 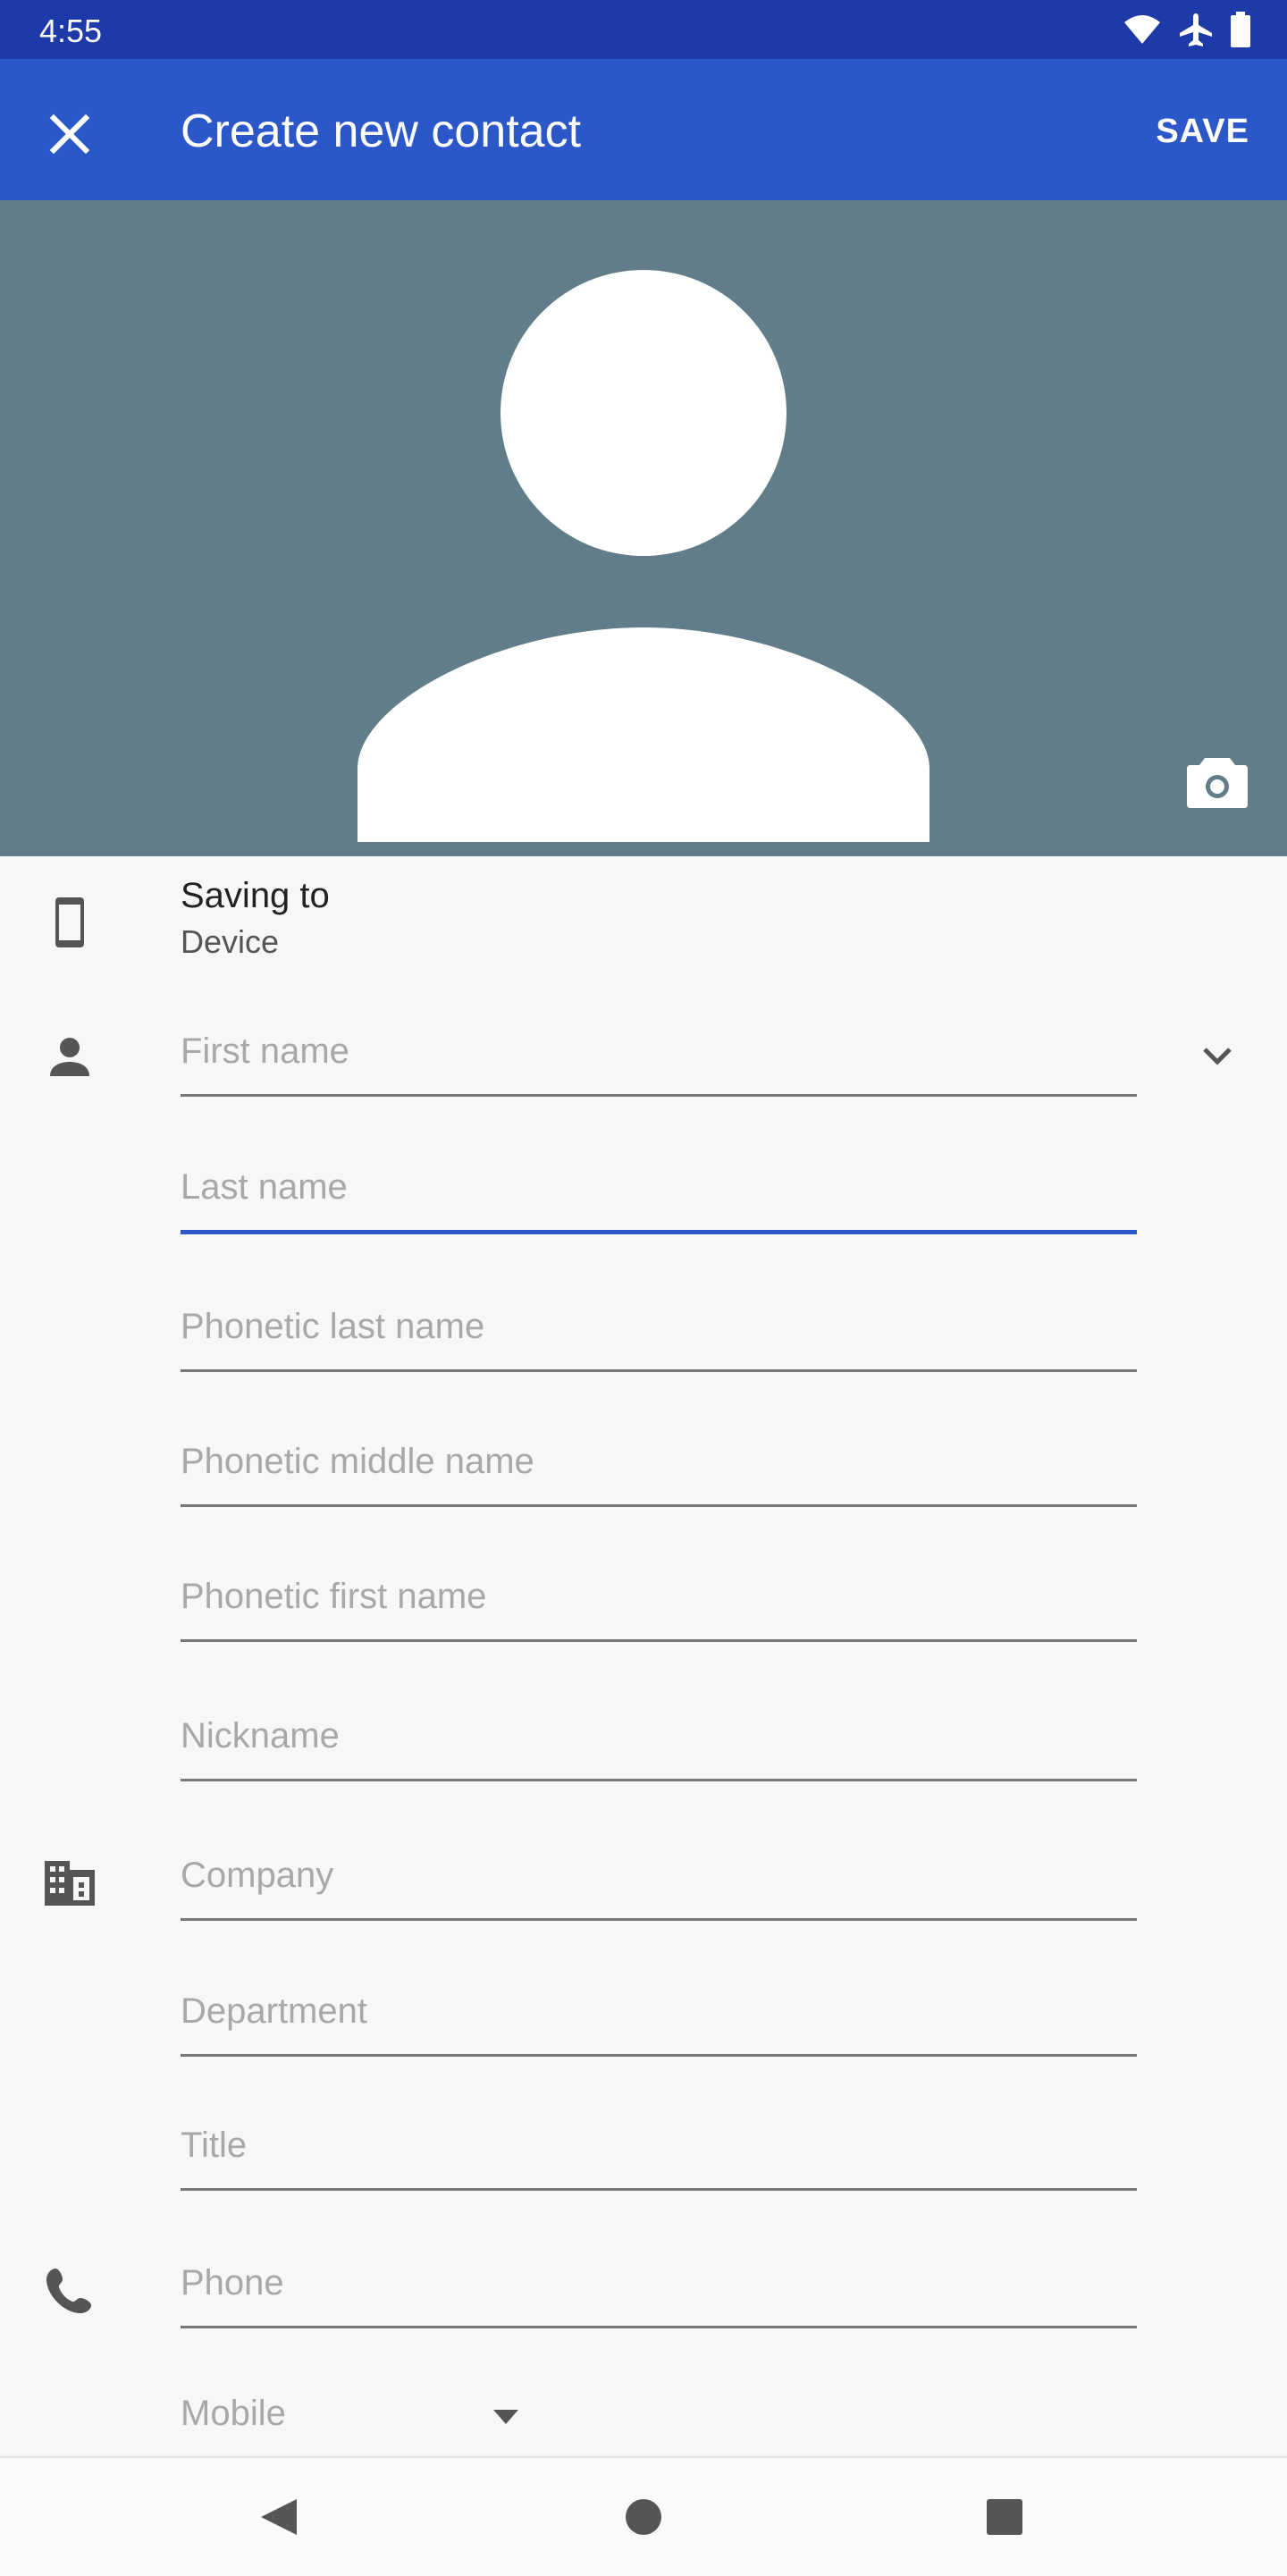 I want to click on change-photo-button, so click(x=1217, y=782).